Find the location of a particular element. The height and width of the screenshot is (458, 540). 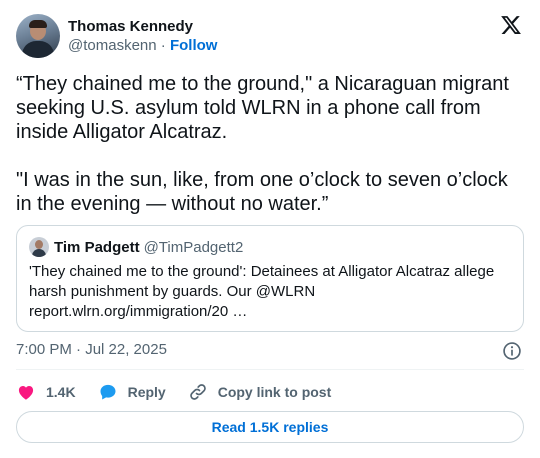

action-bar: 1.4K Reply Copy link to post is located at coordinates (184, 392).